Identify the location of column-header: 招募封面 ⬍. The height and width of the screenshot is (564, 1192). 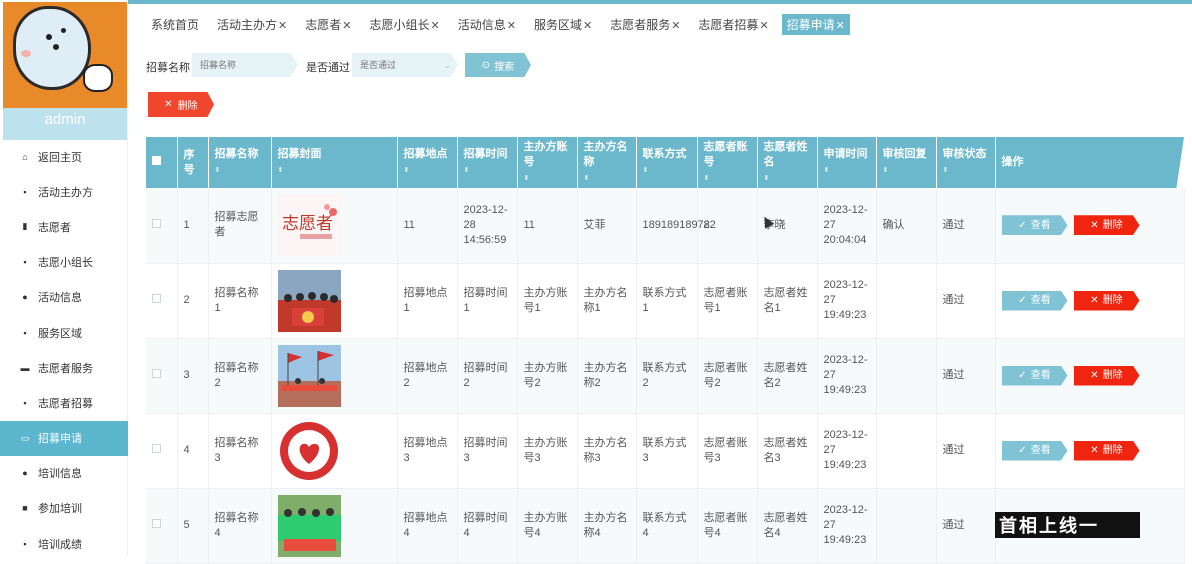
(334, 162).